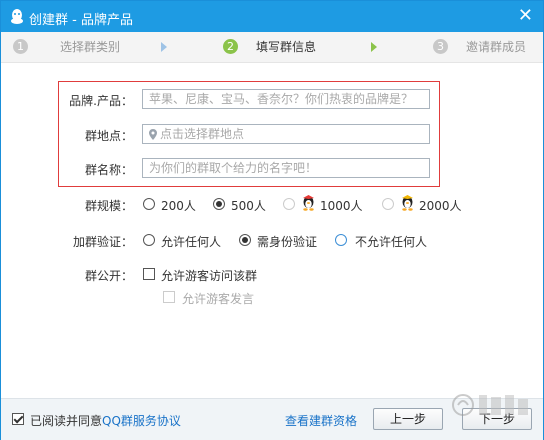 The width and height of the screenshot is (544, 440). I want to click on scale-1000-radio, so click(289, 204).